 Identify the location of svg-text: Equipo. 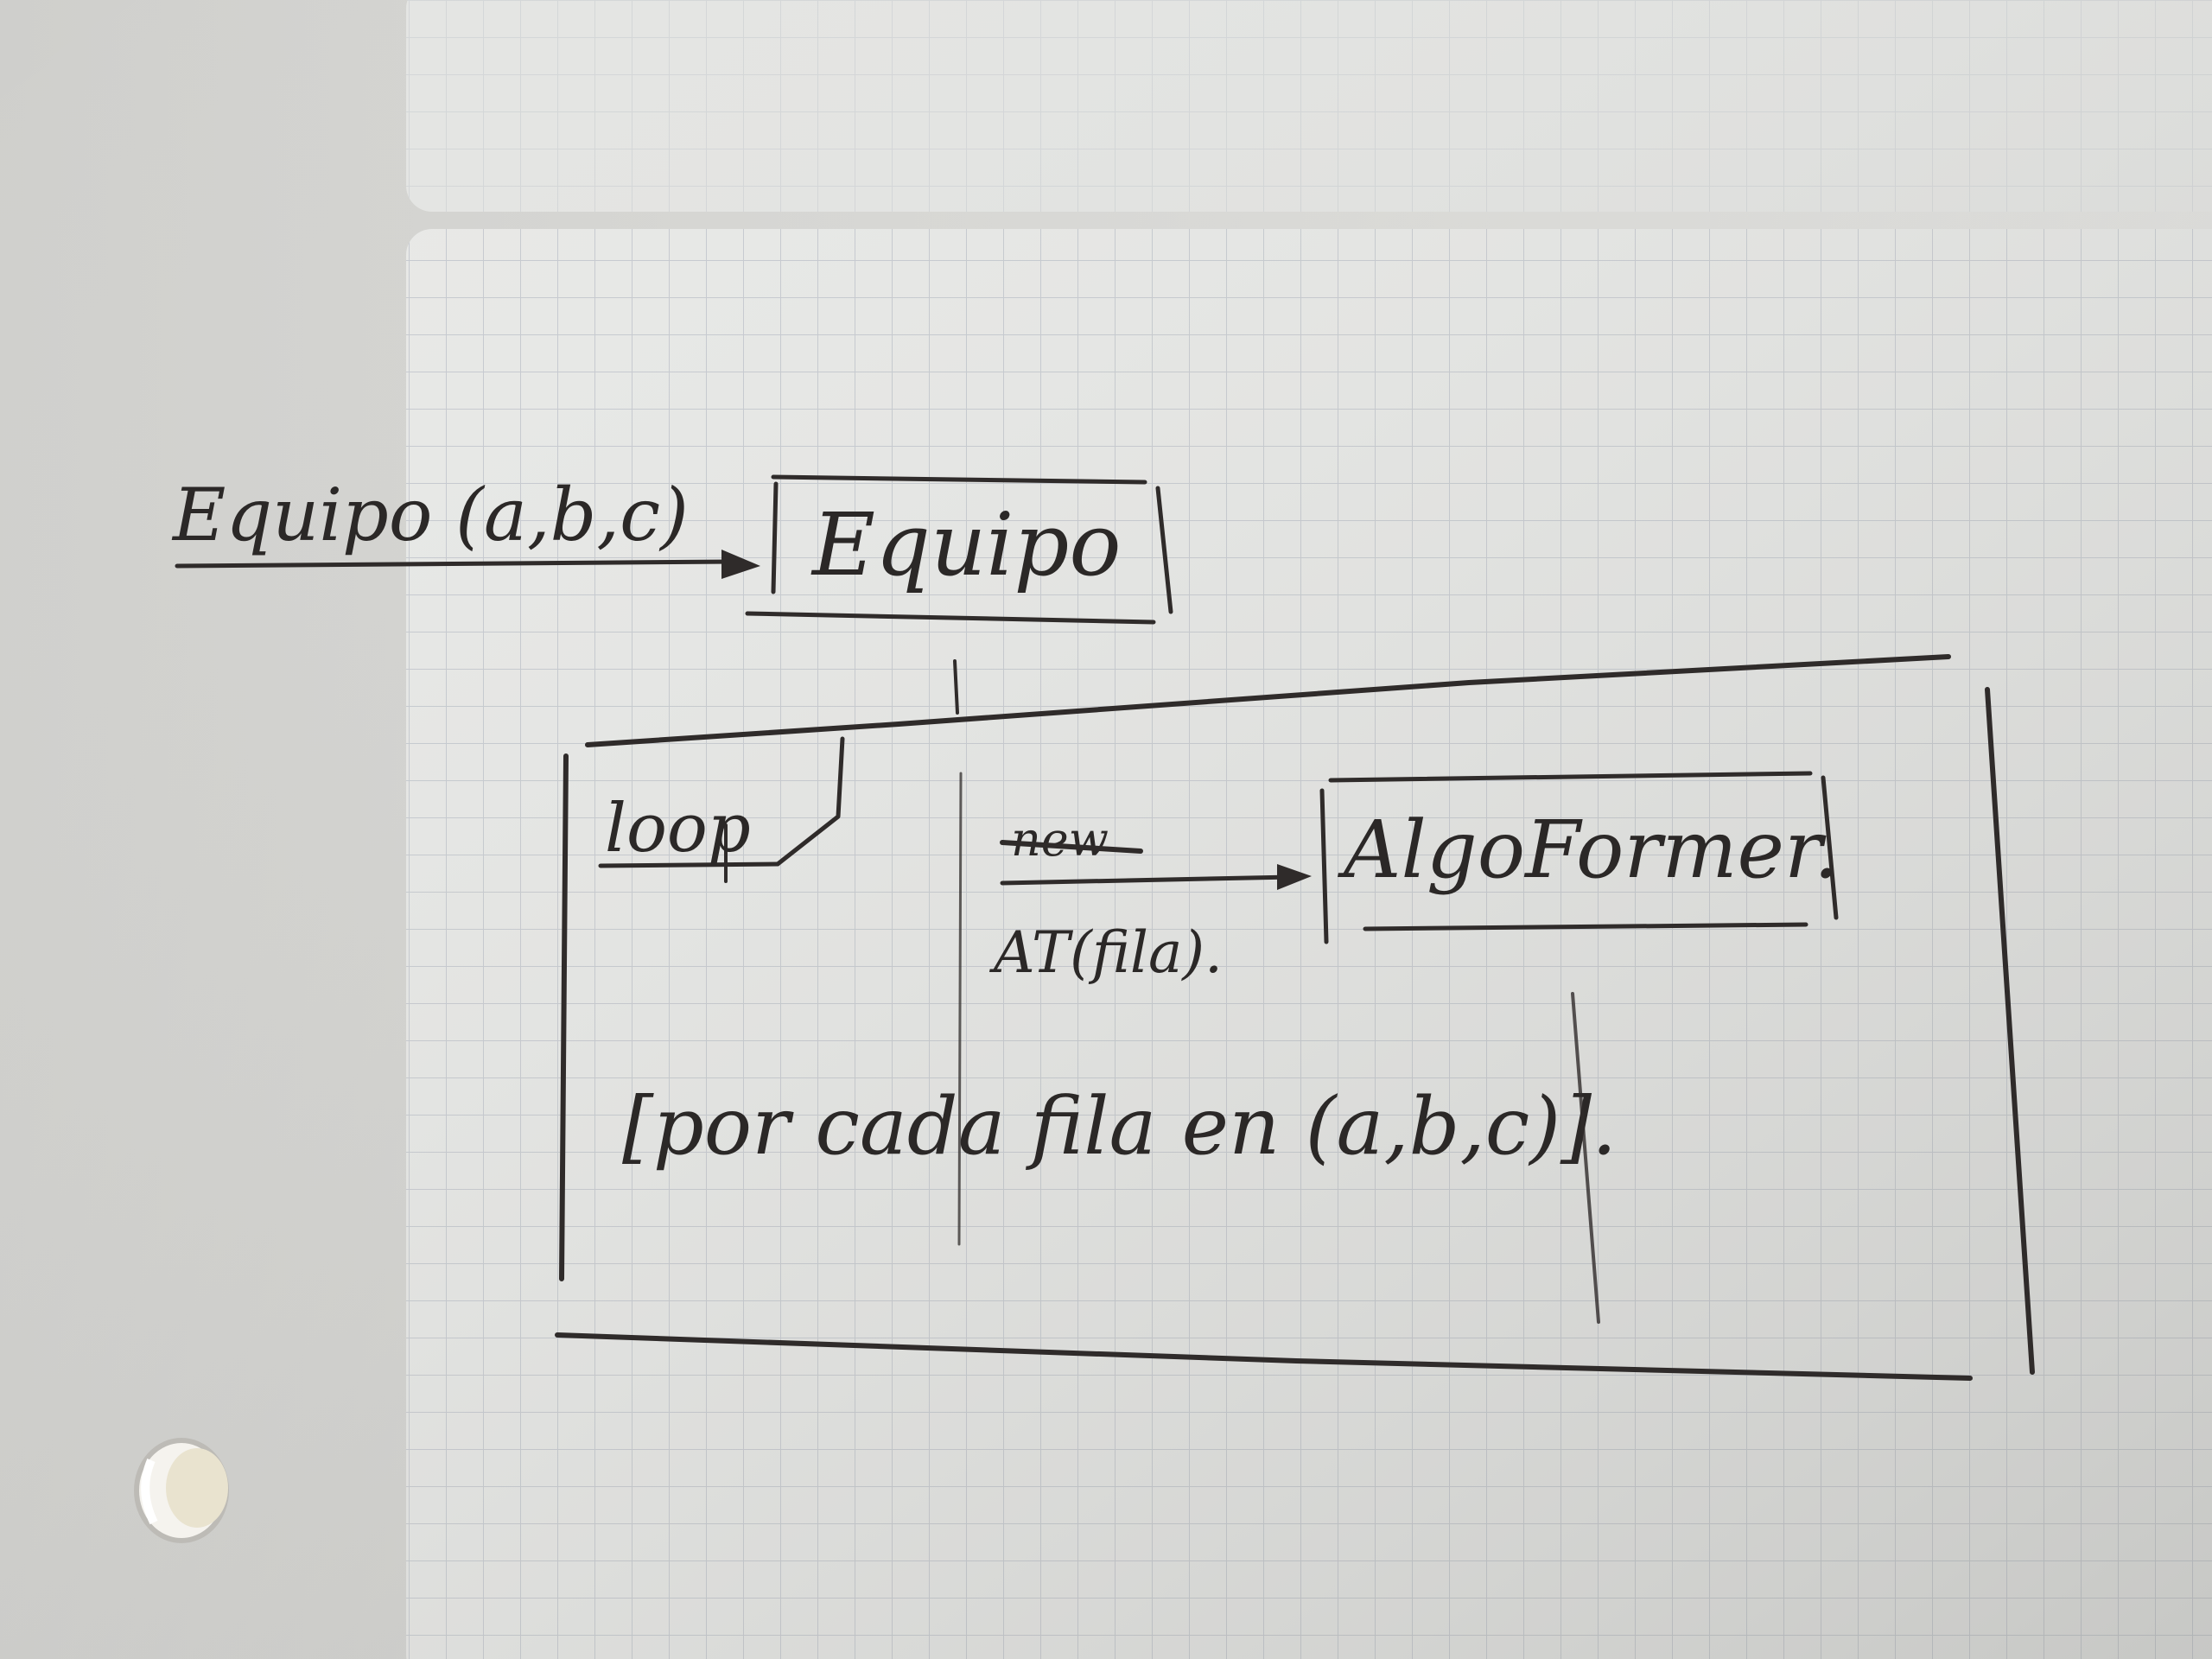
(966, 544).